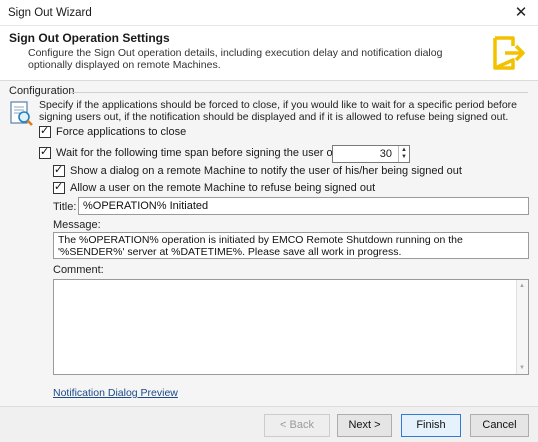 Image resolution: width=538 pixels, height=442 pixels. I want to click on cancel-button: Cancel, so click(499, 425).